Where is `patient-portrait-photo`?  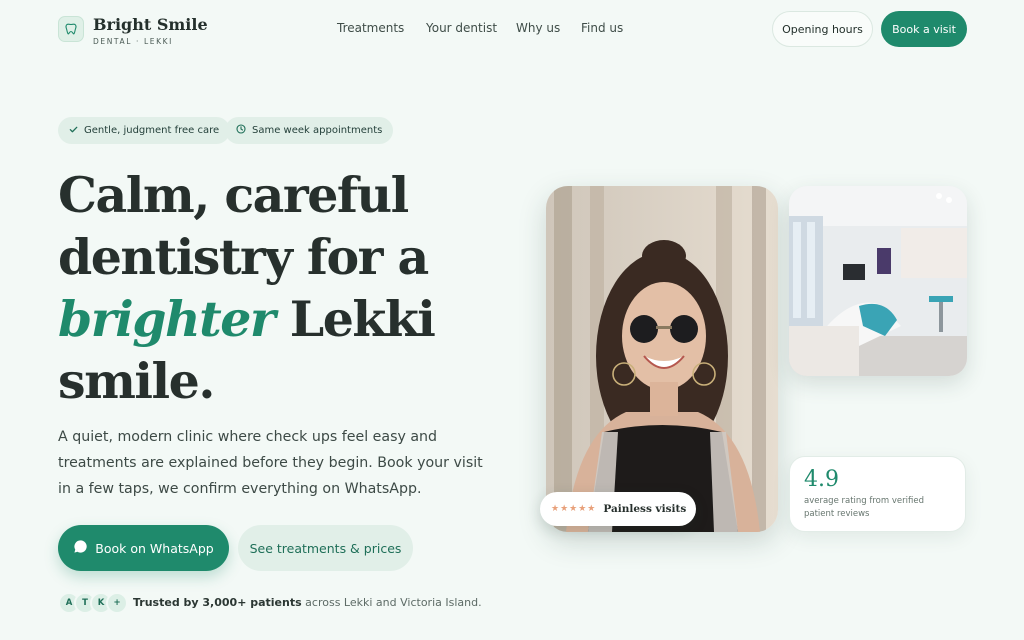
patient-portrait-photo is located at coordinates (662, 359).